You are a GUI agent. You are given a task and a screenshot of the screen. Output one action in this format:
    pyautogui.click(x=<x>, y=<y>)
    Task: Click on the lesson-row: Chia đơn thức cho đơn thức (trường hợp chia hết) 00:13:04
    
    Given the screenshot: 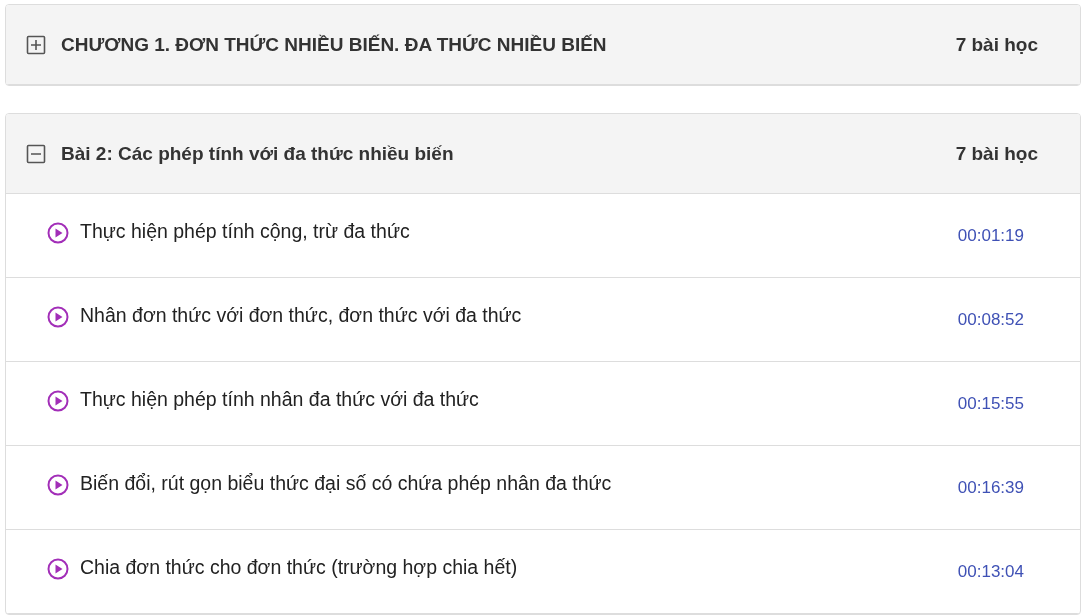 What is the action you would take?
    pyautogui.click(x=543, y=572)
    